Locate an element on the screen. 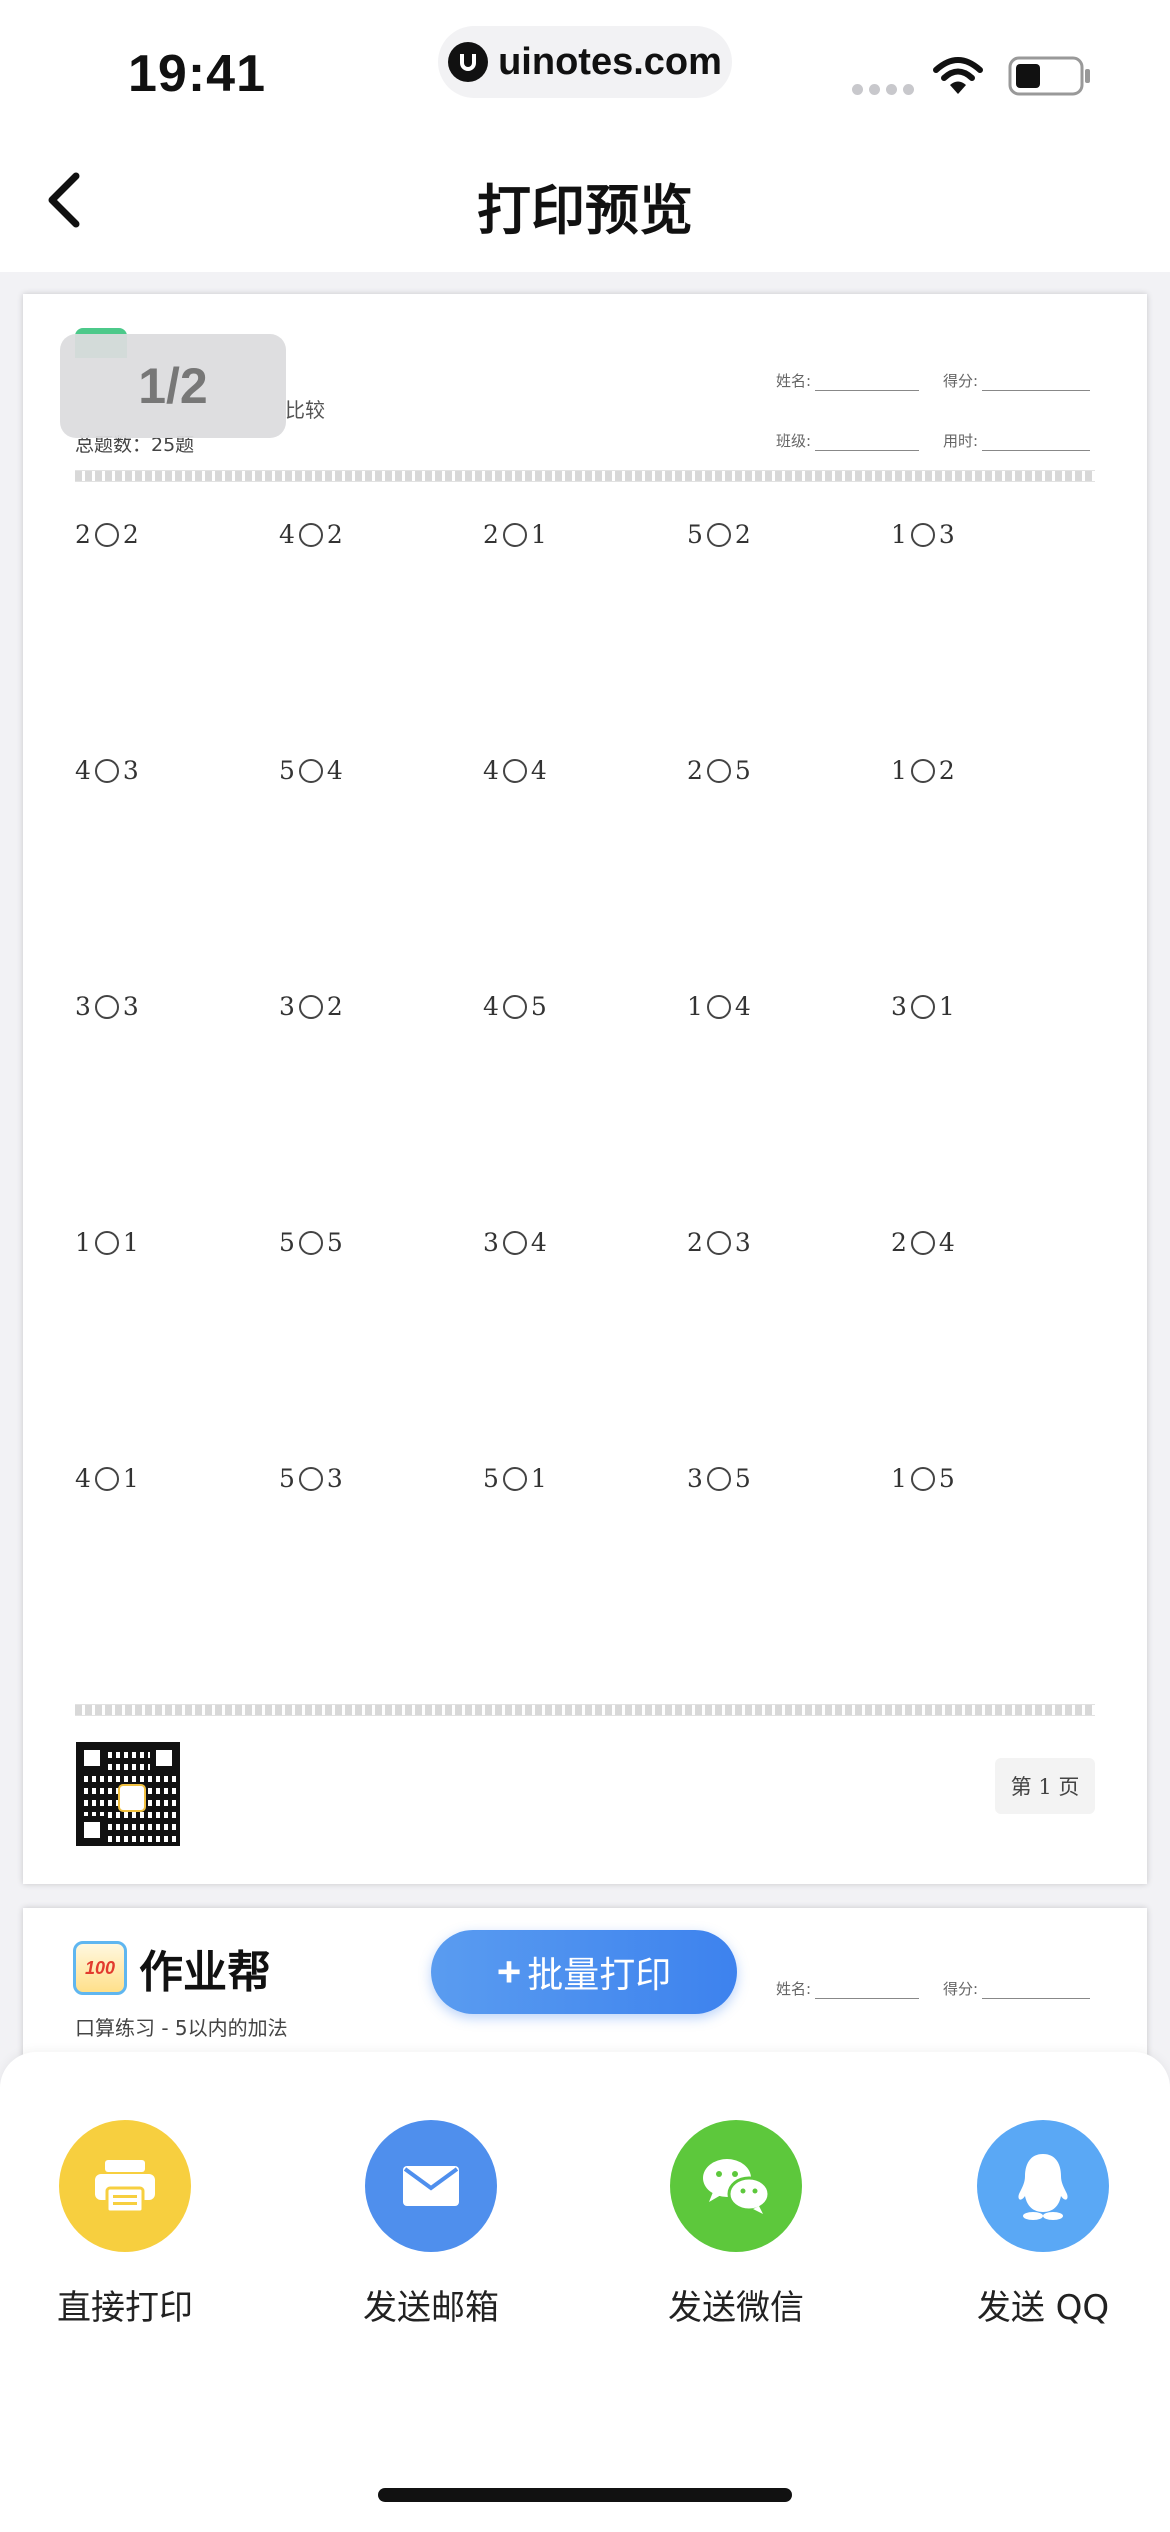  printer-icon is located at coordinates (125, 2186).